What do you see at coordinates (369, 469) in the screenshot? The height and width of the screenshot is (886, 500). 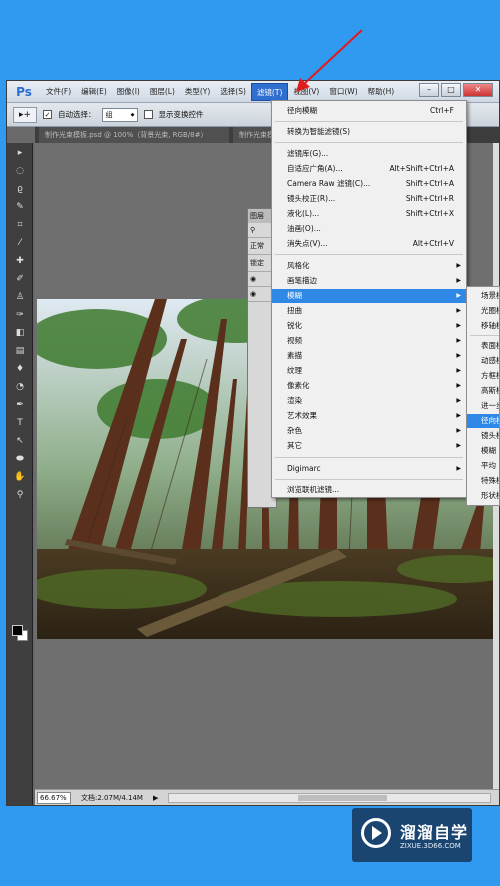 I see `menu-digimarc: Digimarc ▶` at bounding box center [369, 469].